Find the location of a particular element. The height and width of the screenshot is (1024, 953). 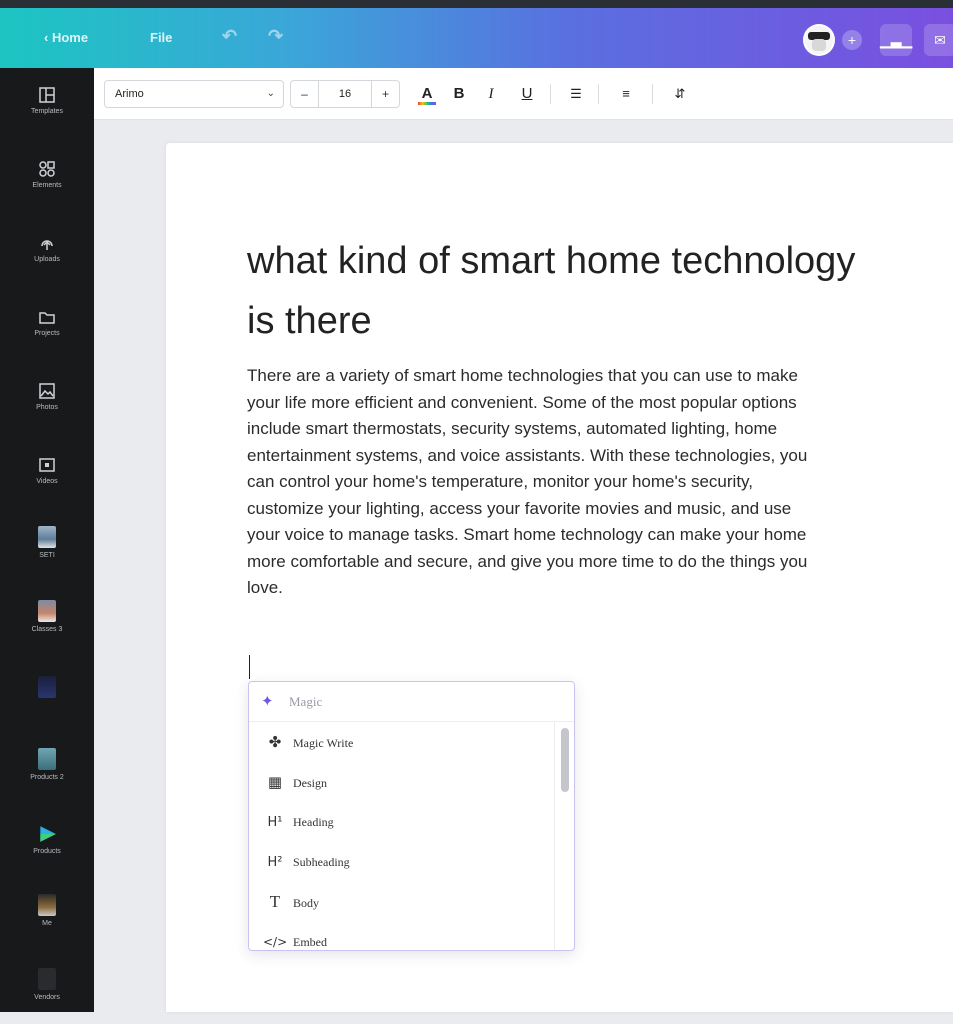

menu-item-body: T Body is located at coordinates (402, 902).